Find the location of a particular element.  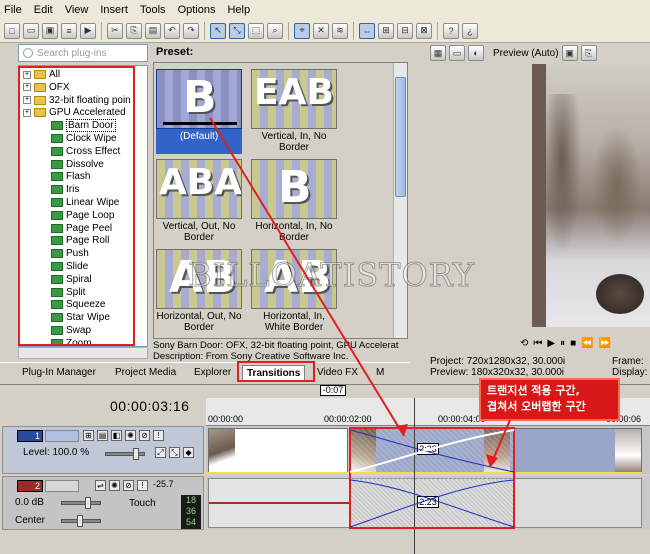

preset-preview-letters: B is located at coordinates (200, 97).